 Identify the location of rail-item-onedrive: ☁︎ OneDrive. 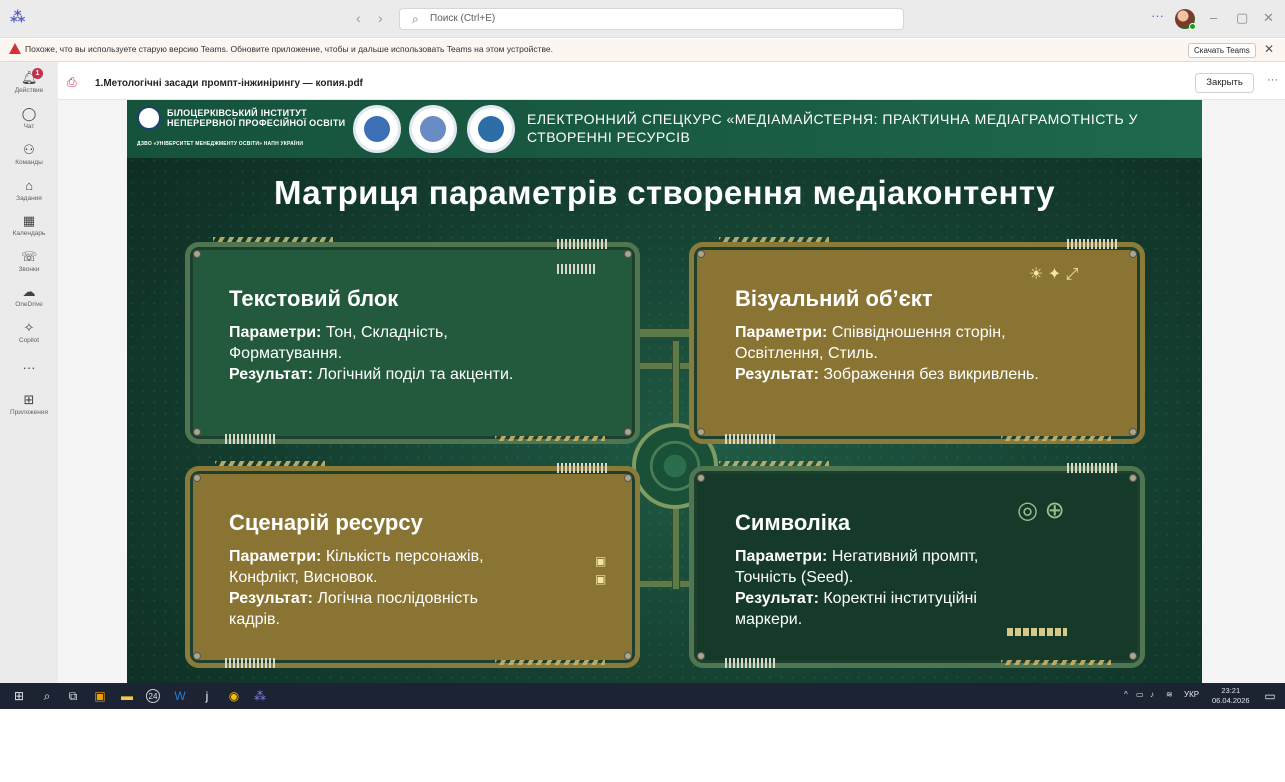
(29, 296).